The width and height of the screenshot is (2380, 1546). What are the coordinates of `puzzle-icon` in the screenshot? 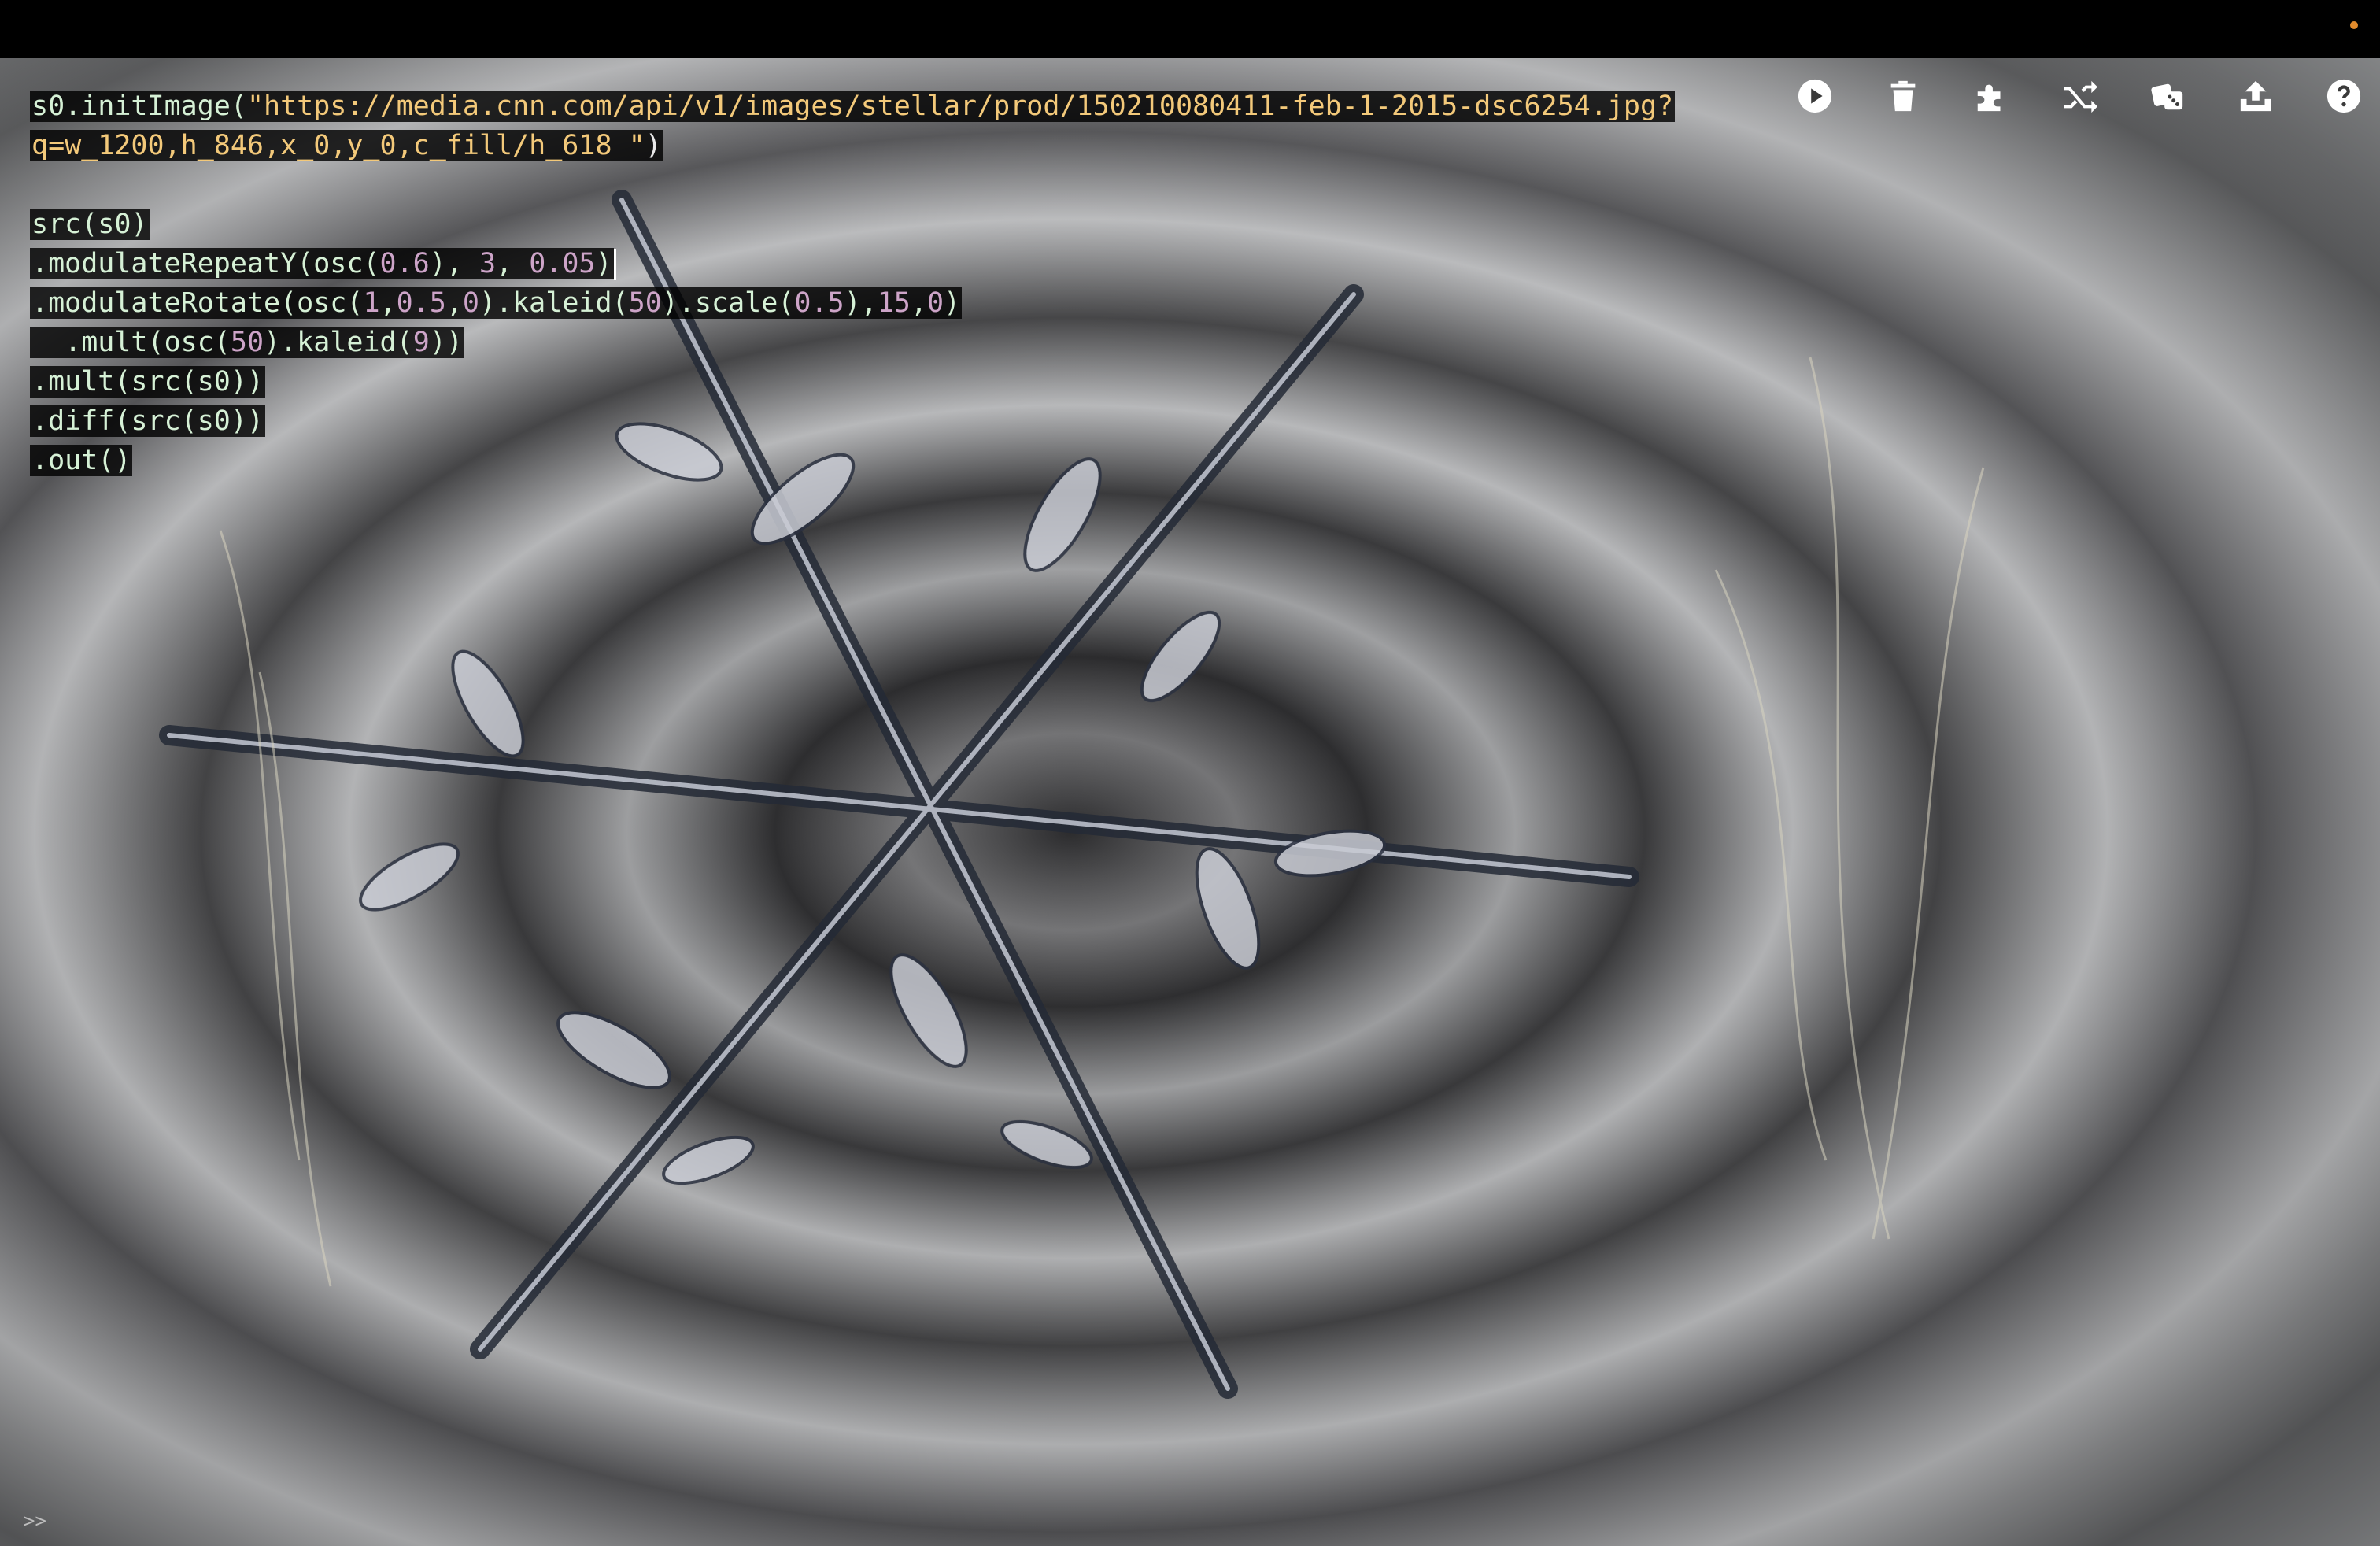 It's located at (1989, 98).